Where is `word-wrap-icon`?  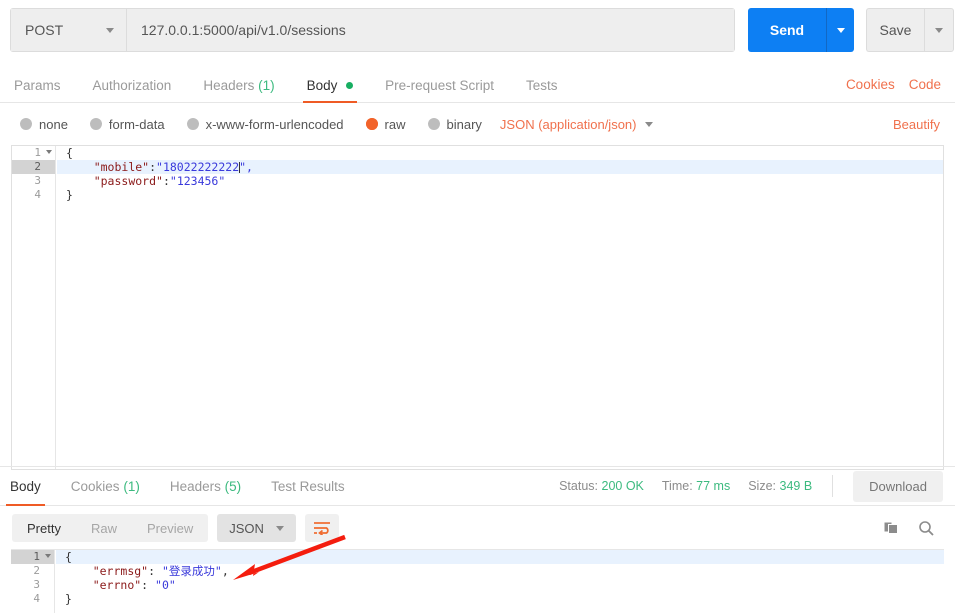 word-wrap-icon is located at coordinates (321, 528).